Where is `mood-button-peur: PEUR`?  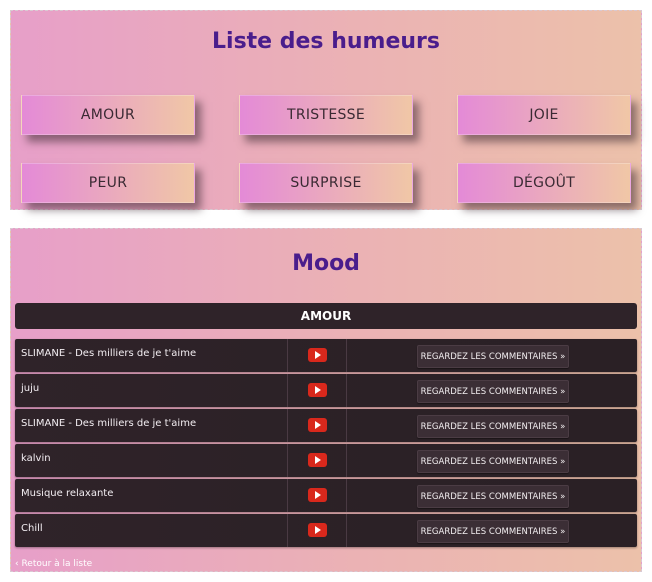
mood-button-peur: PEUR is located at coordinates (108, 183).